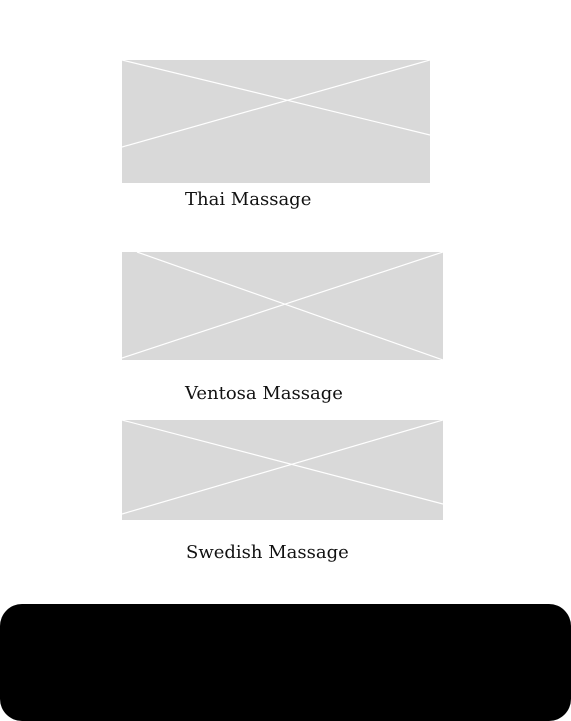  What do you see at coordinates (267, 553) in the screenshot?
I see `swedish-massage-label: Swedish Massage` at bounding box center [267, 553].